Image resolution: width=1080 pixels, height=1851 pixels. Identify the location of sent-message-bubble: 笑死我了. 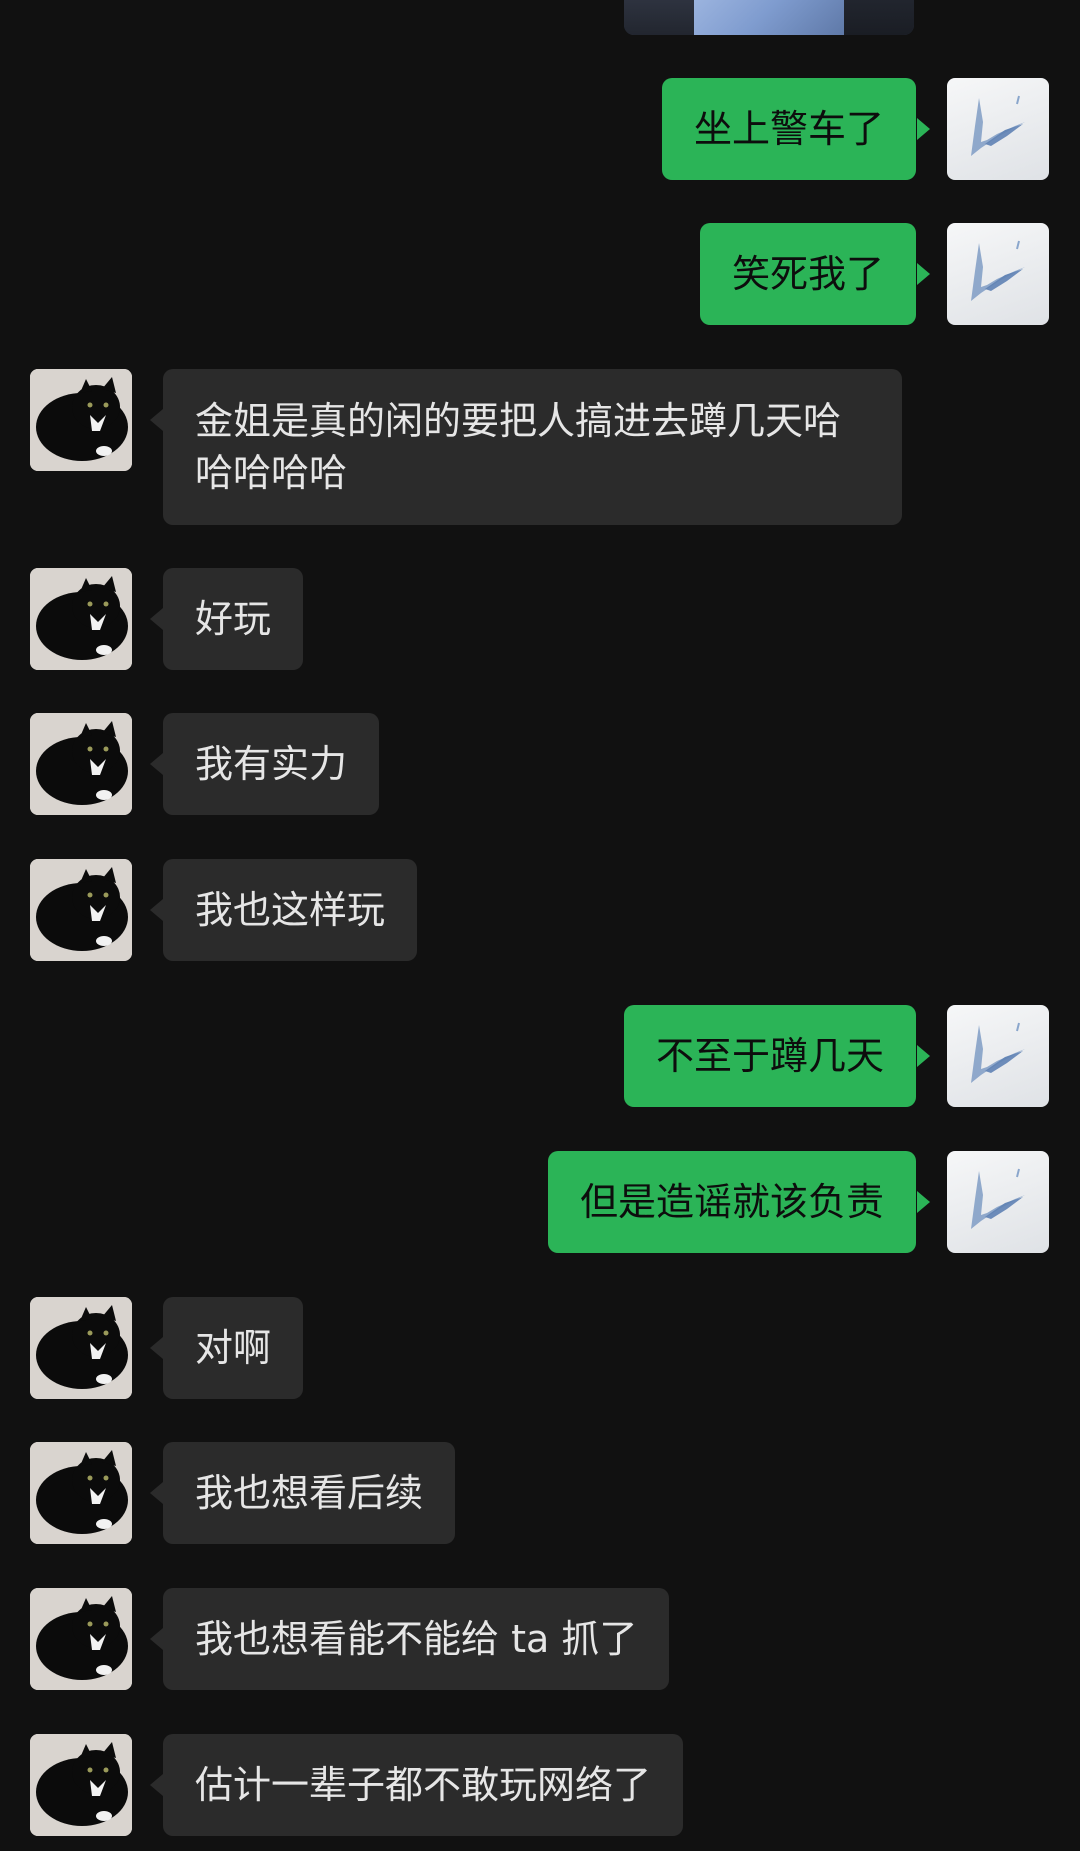
(807, 274).